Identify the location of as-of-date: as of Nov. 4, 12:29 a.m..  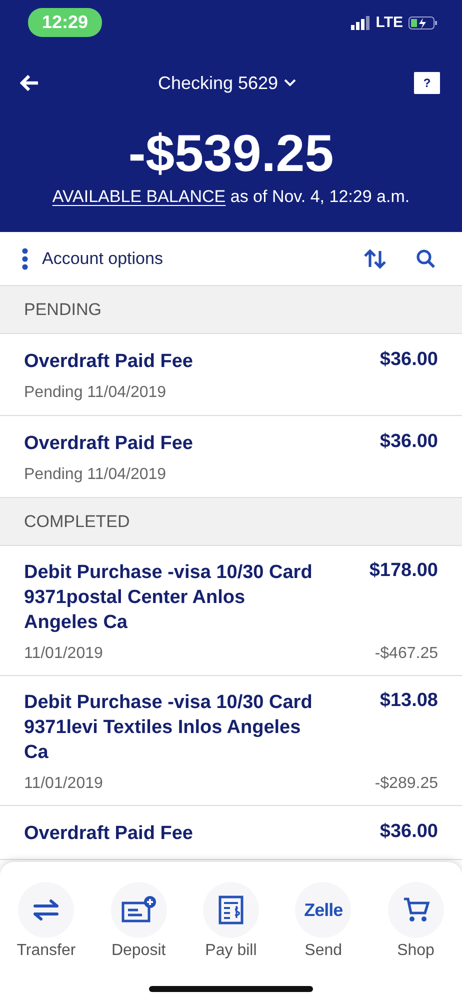
(320, 196).